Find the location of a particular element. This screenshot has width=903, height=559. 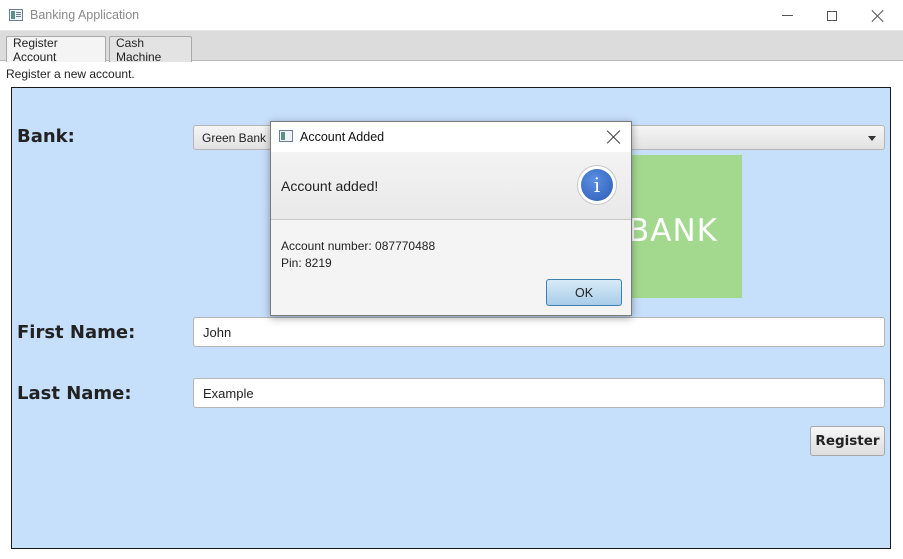

bank-select-value: Green Bank is located at coordinates (234, 138).